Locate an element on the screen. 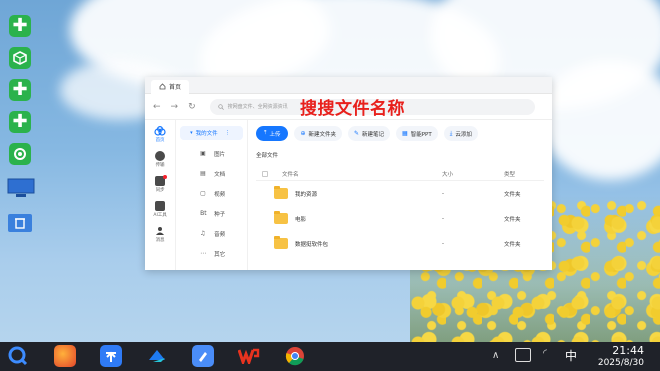 The width and height of the screenshot is (660, 371). wps-office-icon is located at coordinates (249, 356).